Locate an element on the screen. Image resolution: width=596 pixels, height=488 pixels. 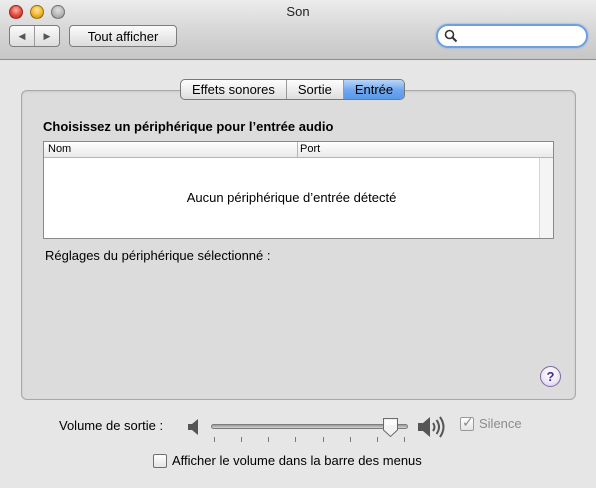
show-all-button: Tout afficher is located at coordinates (123, 36).